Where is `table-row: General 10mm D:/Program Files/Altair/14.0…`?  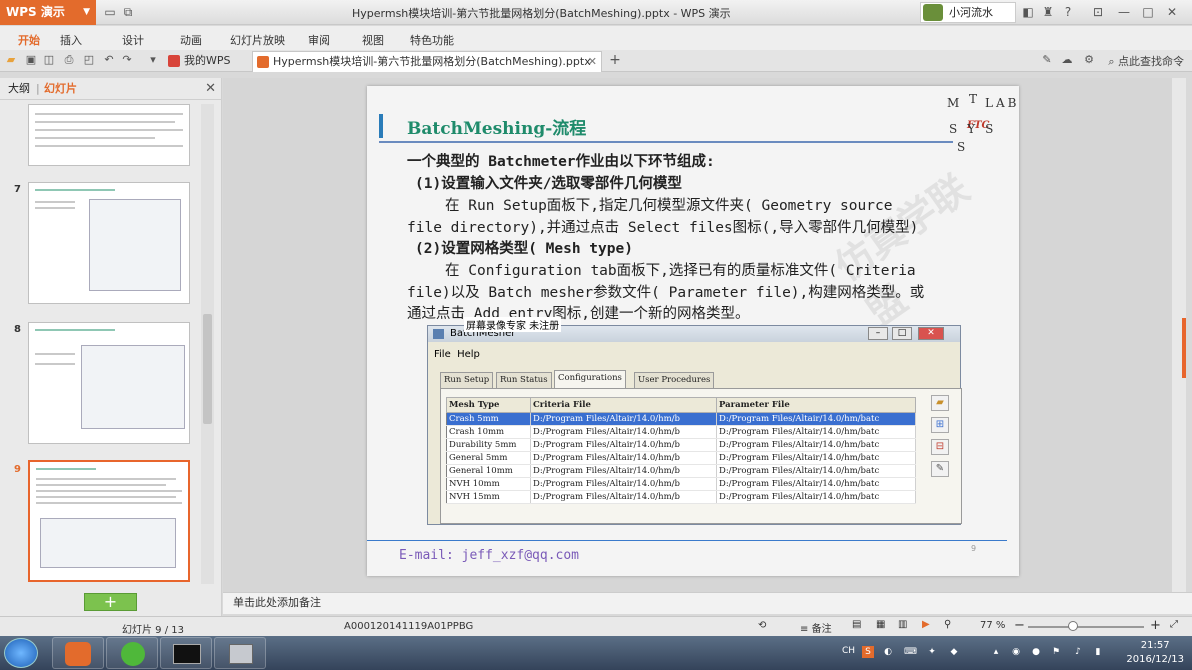 table-row: General 10mm D:/Program Files/Altair/14.0… is located at coordinates (681, 471).